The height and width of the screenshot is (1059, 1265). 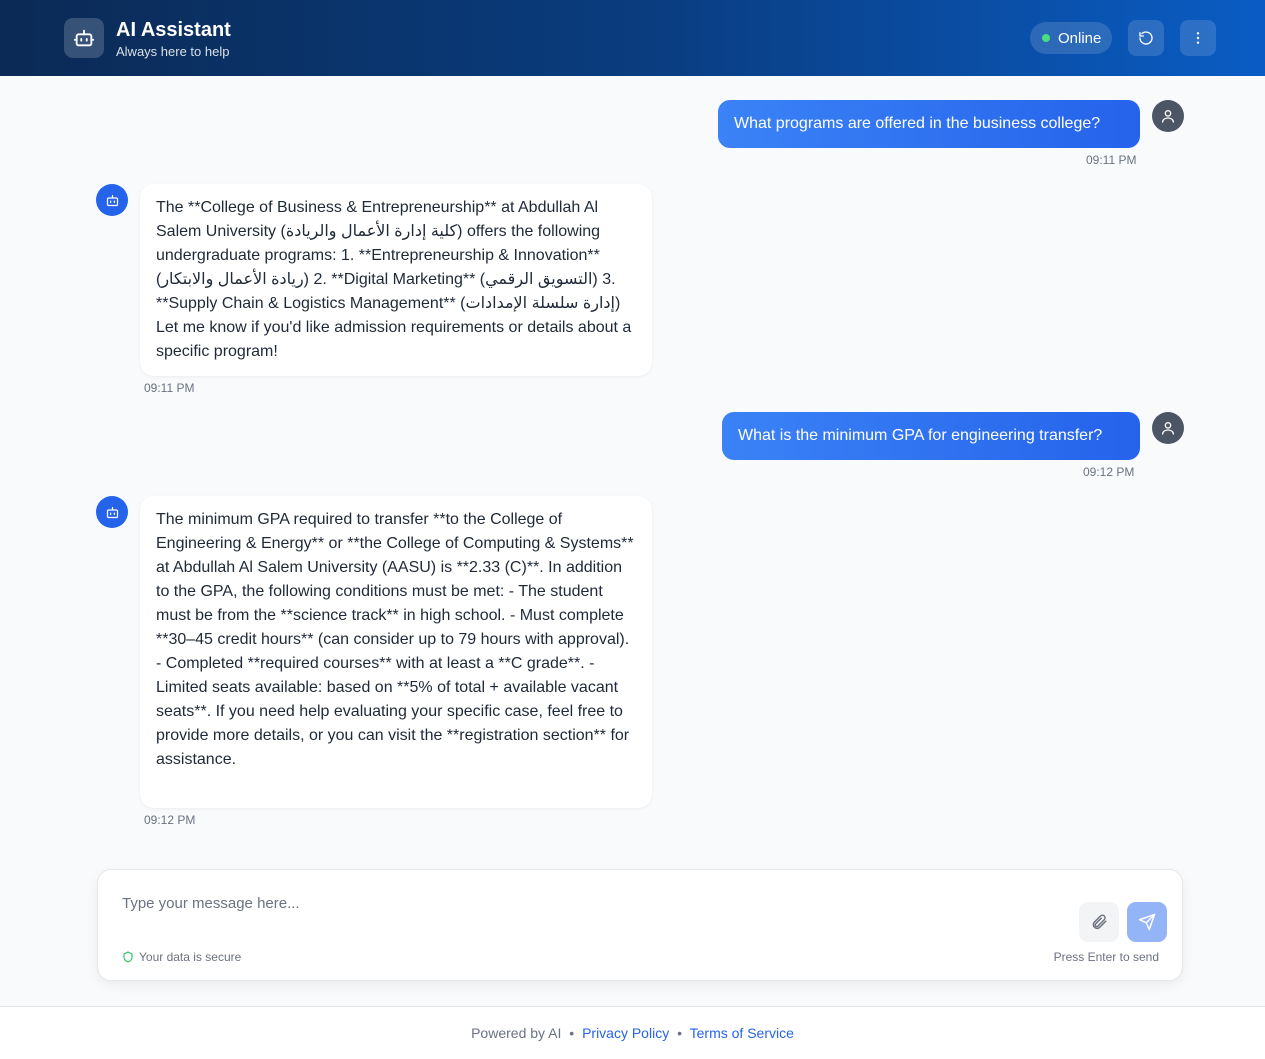 I want to click on terms-of-service-link: Terms of Service, so click(x=742, y=1033).